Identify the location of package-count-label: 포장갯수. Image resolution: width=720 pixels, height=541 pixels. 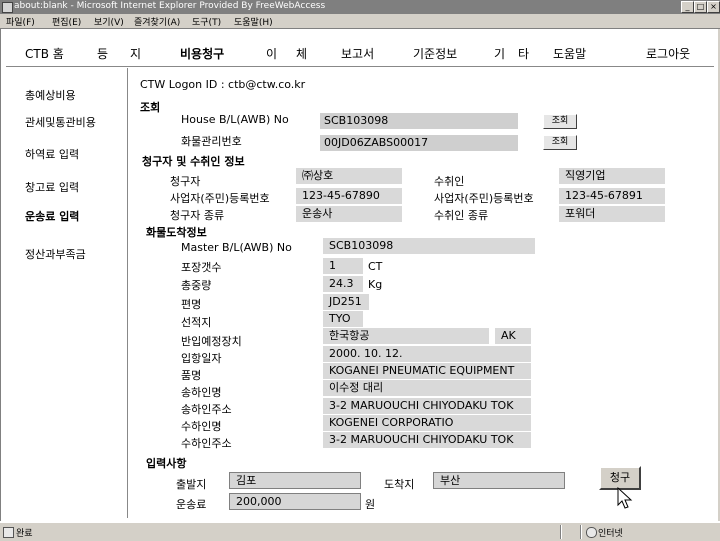
(201, 267).